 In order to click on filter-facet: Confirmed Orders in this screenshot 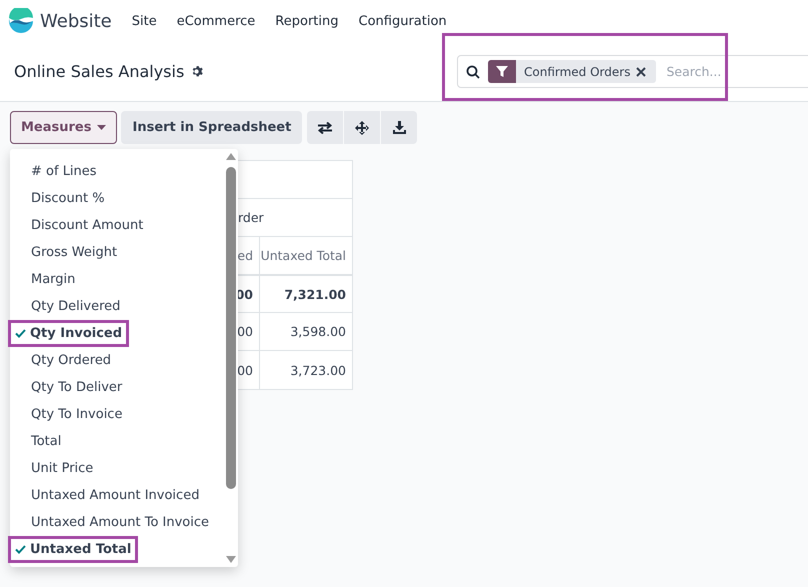, I will do `click(572, 71)`.